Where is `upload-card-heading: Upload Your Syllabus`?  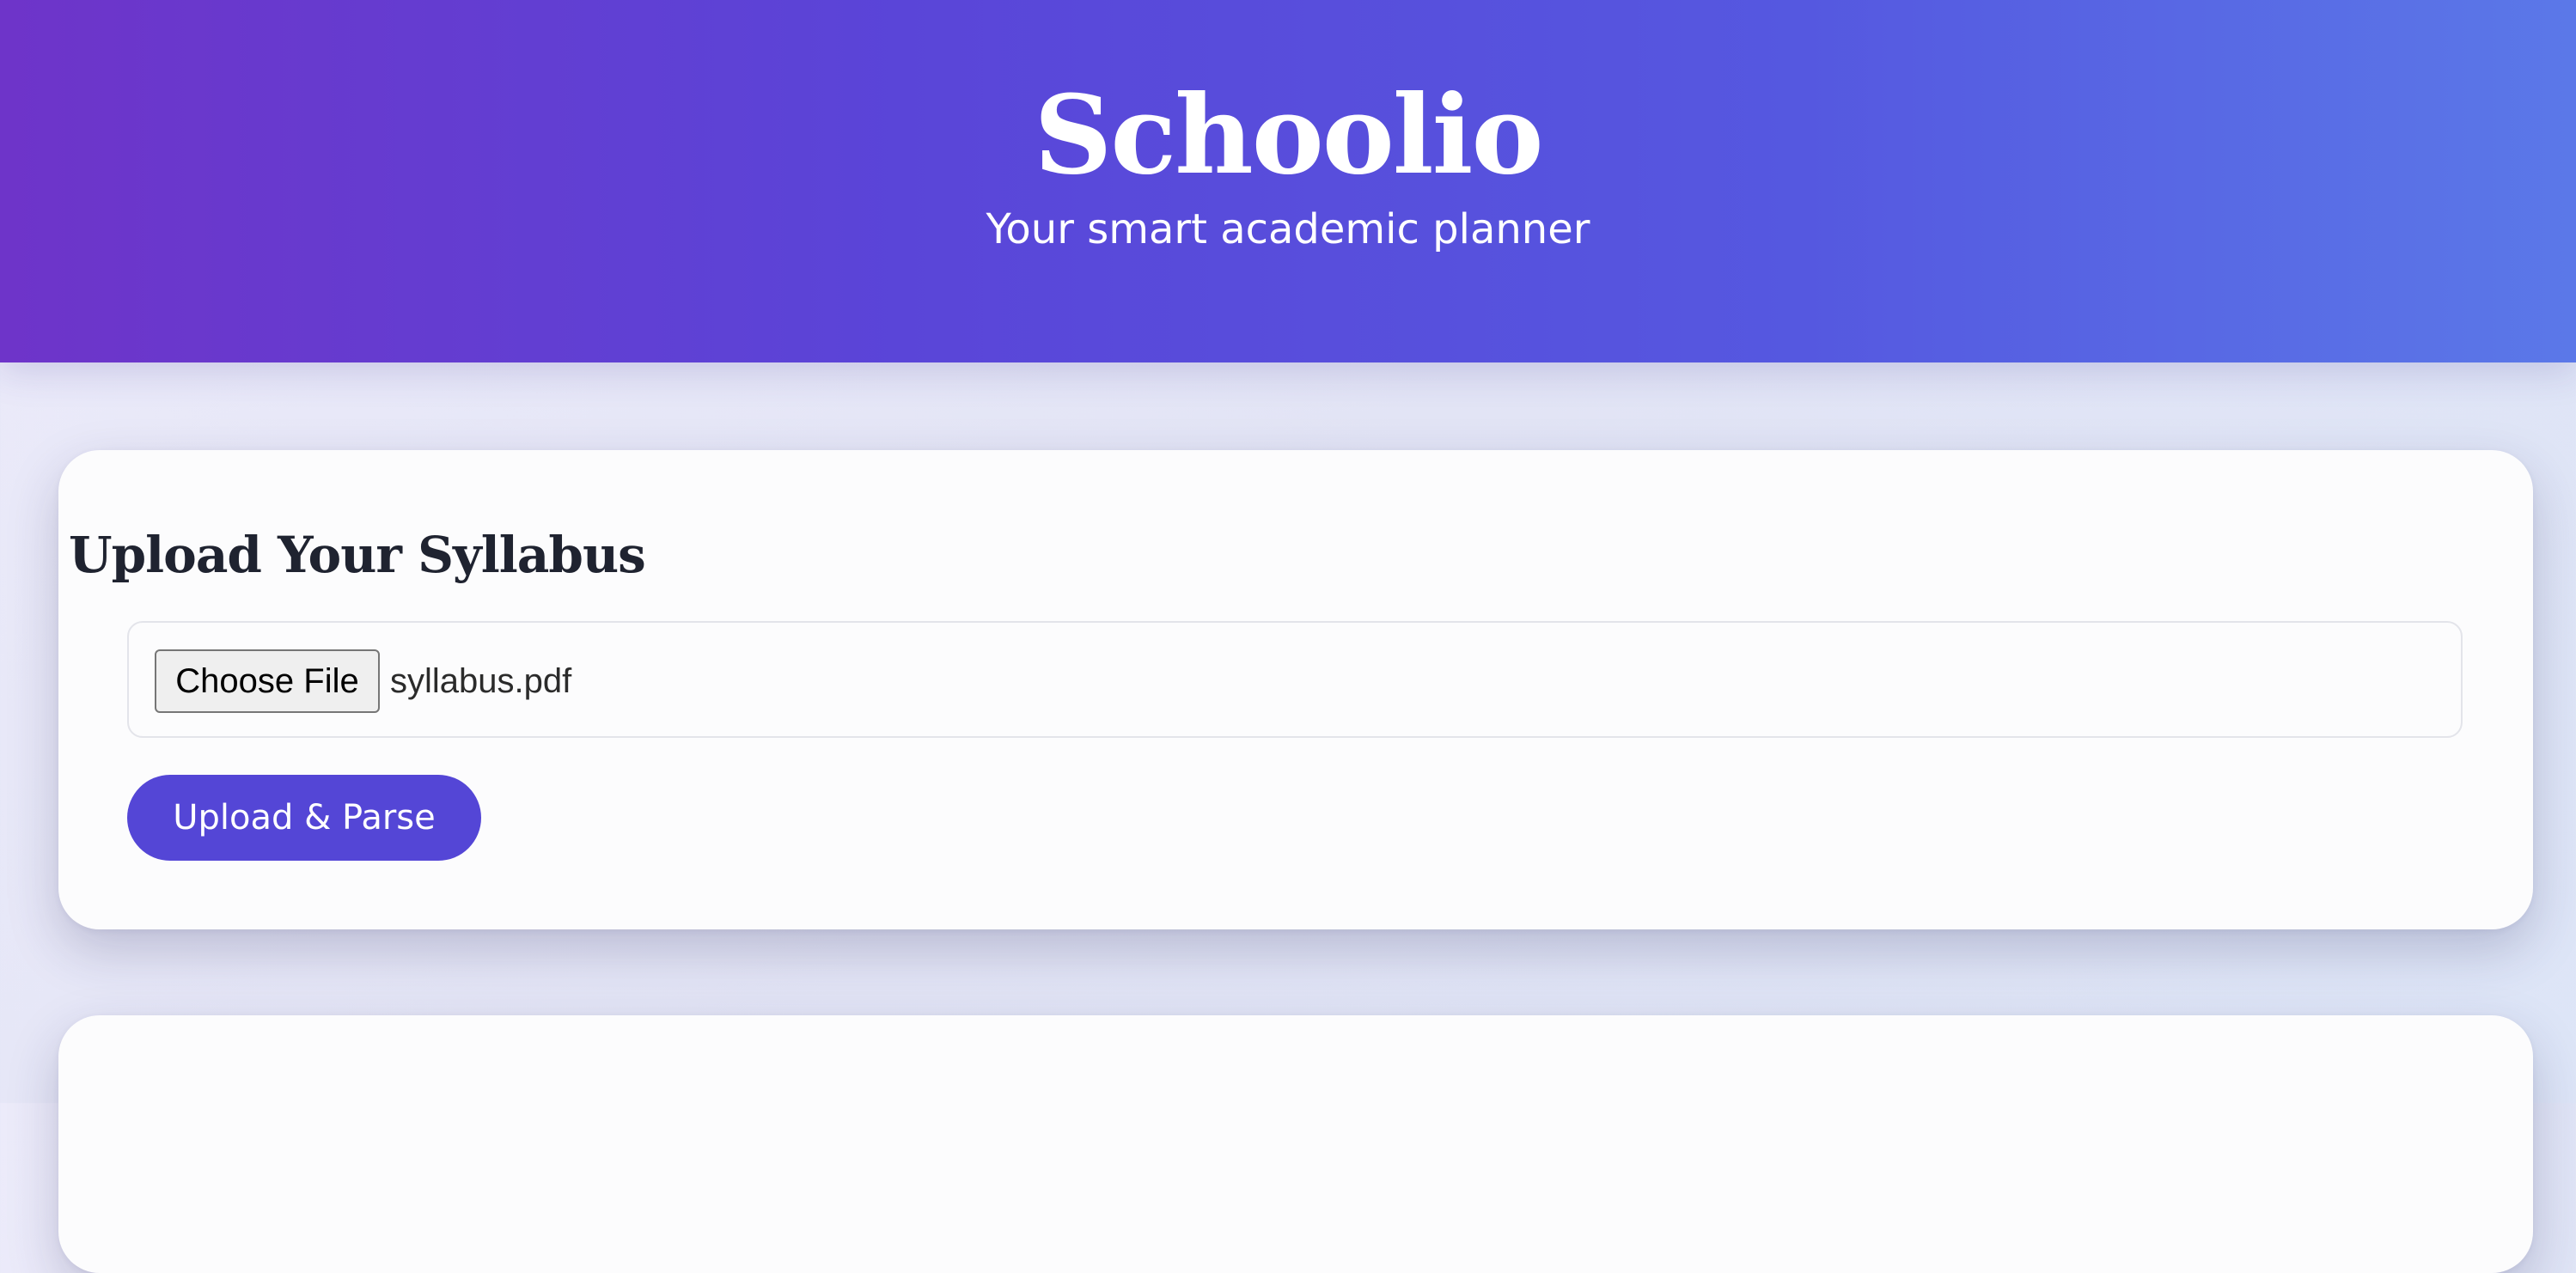
upload-card-heading: Upload Your Syllabus is located at coordinates (357, 555).